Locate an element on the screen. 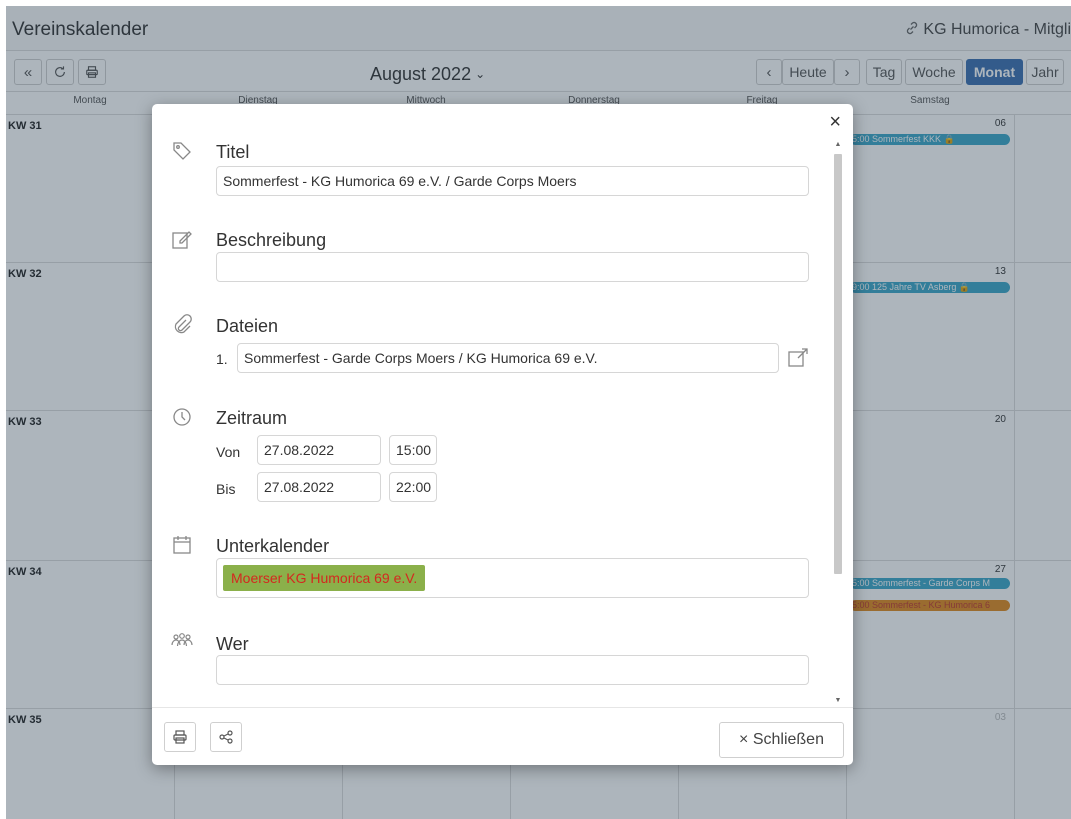 The image size is (1071, 819). files-label: Dateien is located at coordinates (247, 326).